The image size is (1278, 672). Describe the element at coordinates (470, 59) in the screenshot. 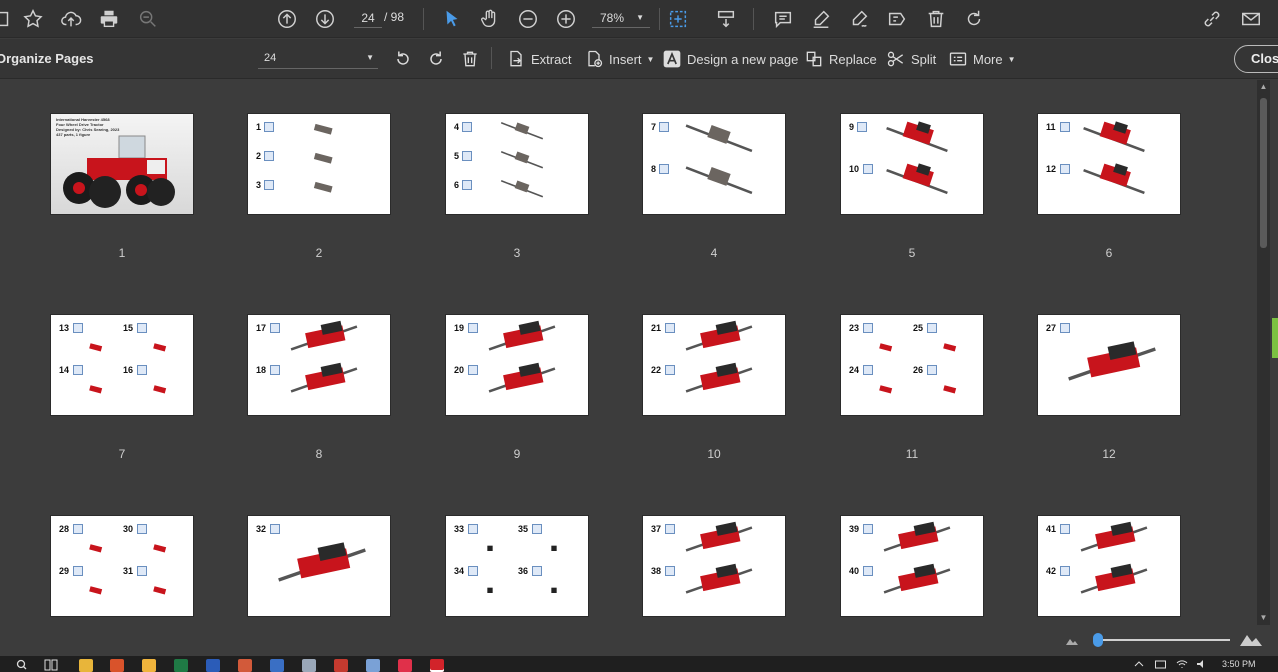

I see `delete-page-button` at that location.